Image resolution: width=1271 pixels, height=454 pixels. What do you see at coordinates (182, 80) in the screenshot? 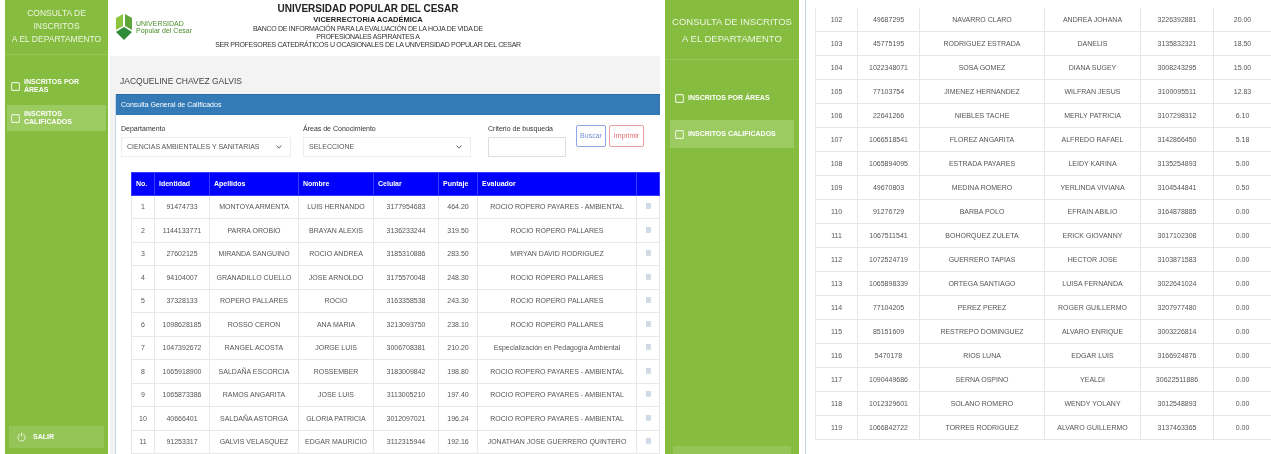
I see `user-name: JACQUELINE CHAVEZ GALVIS` at bounding box center [182, 80].